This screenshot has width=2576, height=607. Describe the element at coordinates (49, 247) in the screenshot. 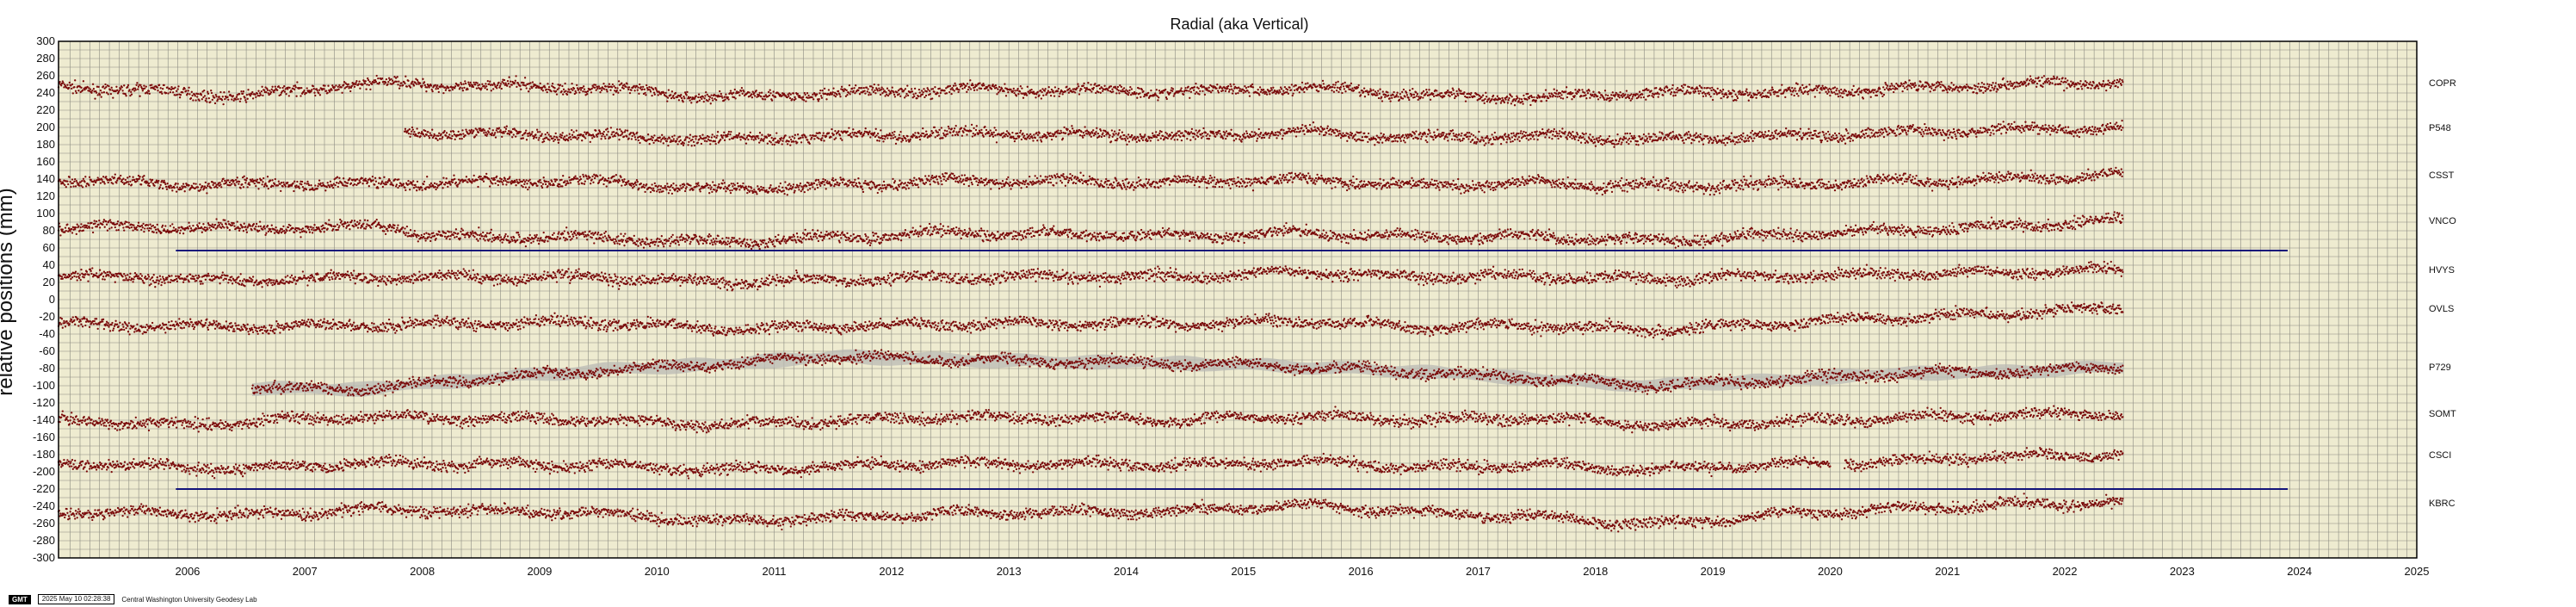

I see `y-tick-label: 60` at that location.